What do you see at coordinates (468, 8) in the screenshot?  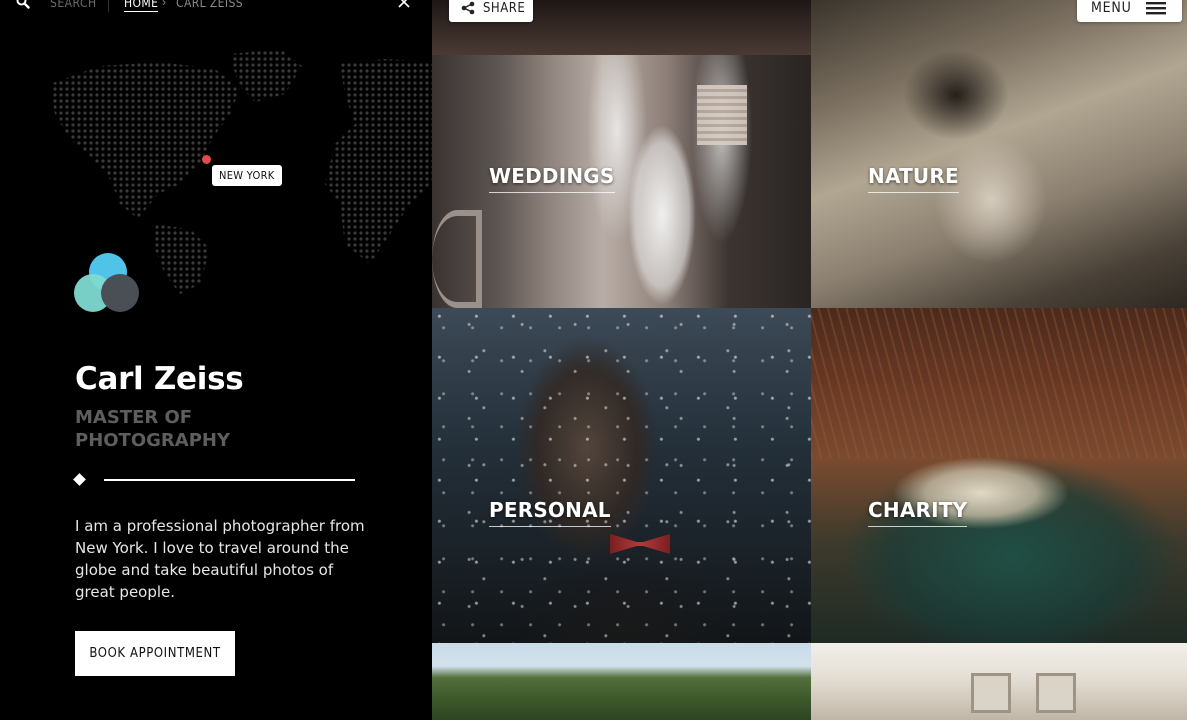 I see `share-icon` at bounding box center [468, 8].